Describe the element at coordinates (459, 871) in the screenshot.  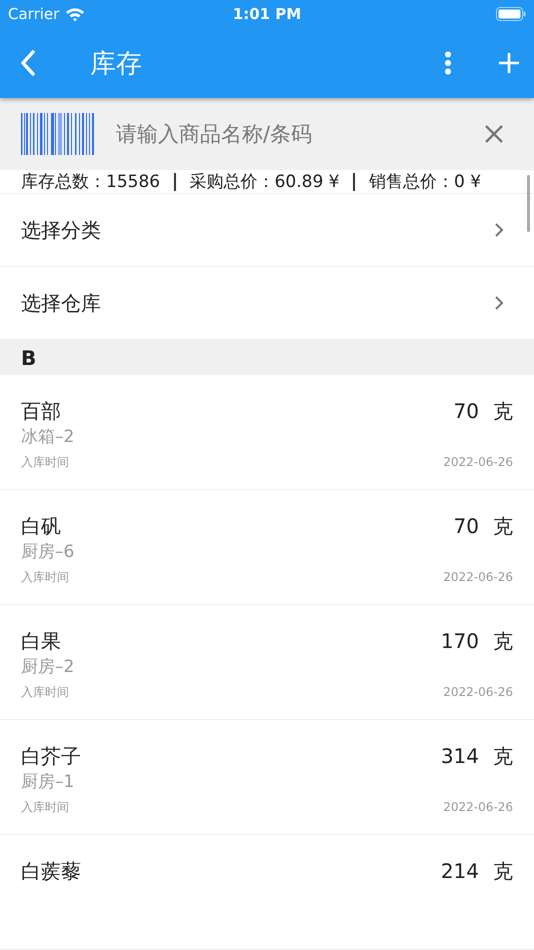
I see `item-quantity: 214` at that location.